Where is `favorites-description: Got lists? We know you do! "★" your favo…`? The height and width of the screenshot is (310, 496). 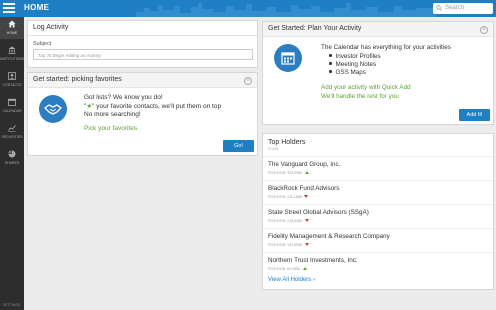
favorites-description: Got lists? We know you do! "★" your favo… is located at coordinates (152, 107).